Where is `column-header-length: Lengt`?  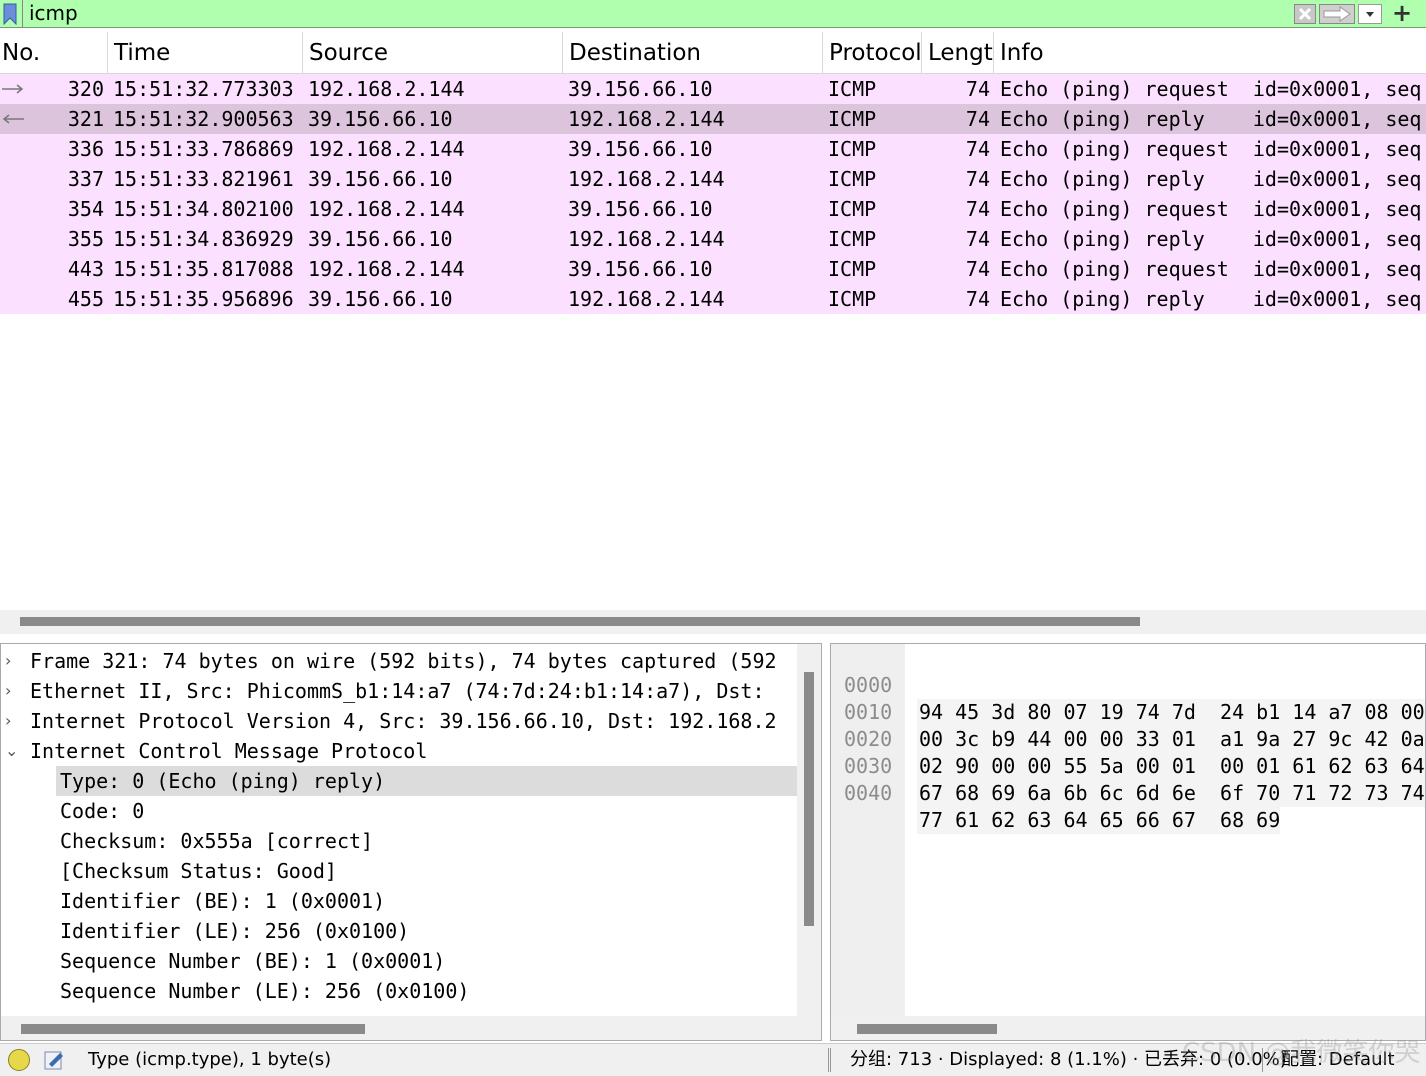 column-header-length: Lengt is located at coordinates (958, 53).